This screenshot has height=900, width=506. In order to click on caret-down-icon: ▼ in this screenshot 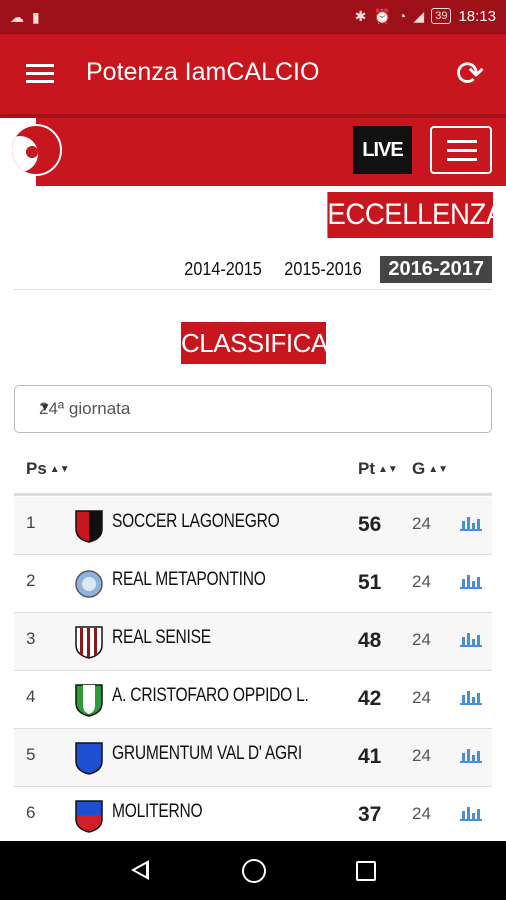, I will do `click(45, 407)`.